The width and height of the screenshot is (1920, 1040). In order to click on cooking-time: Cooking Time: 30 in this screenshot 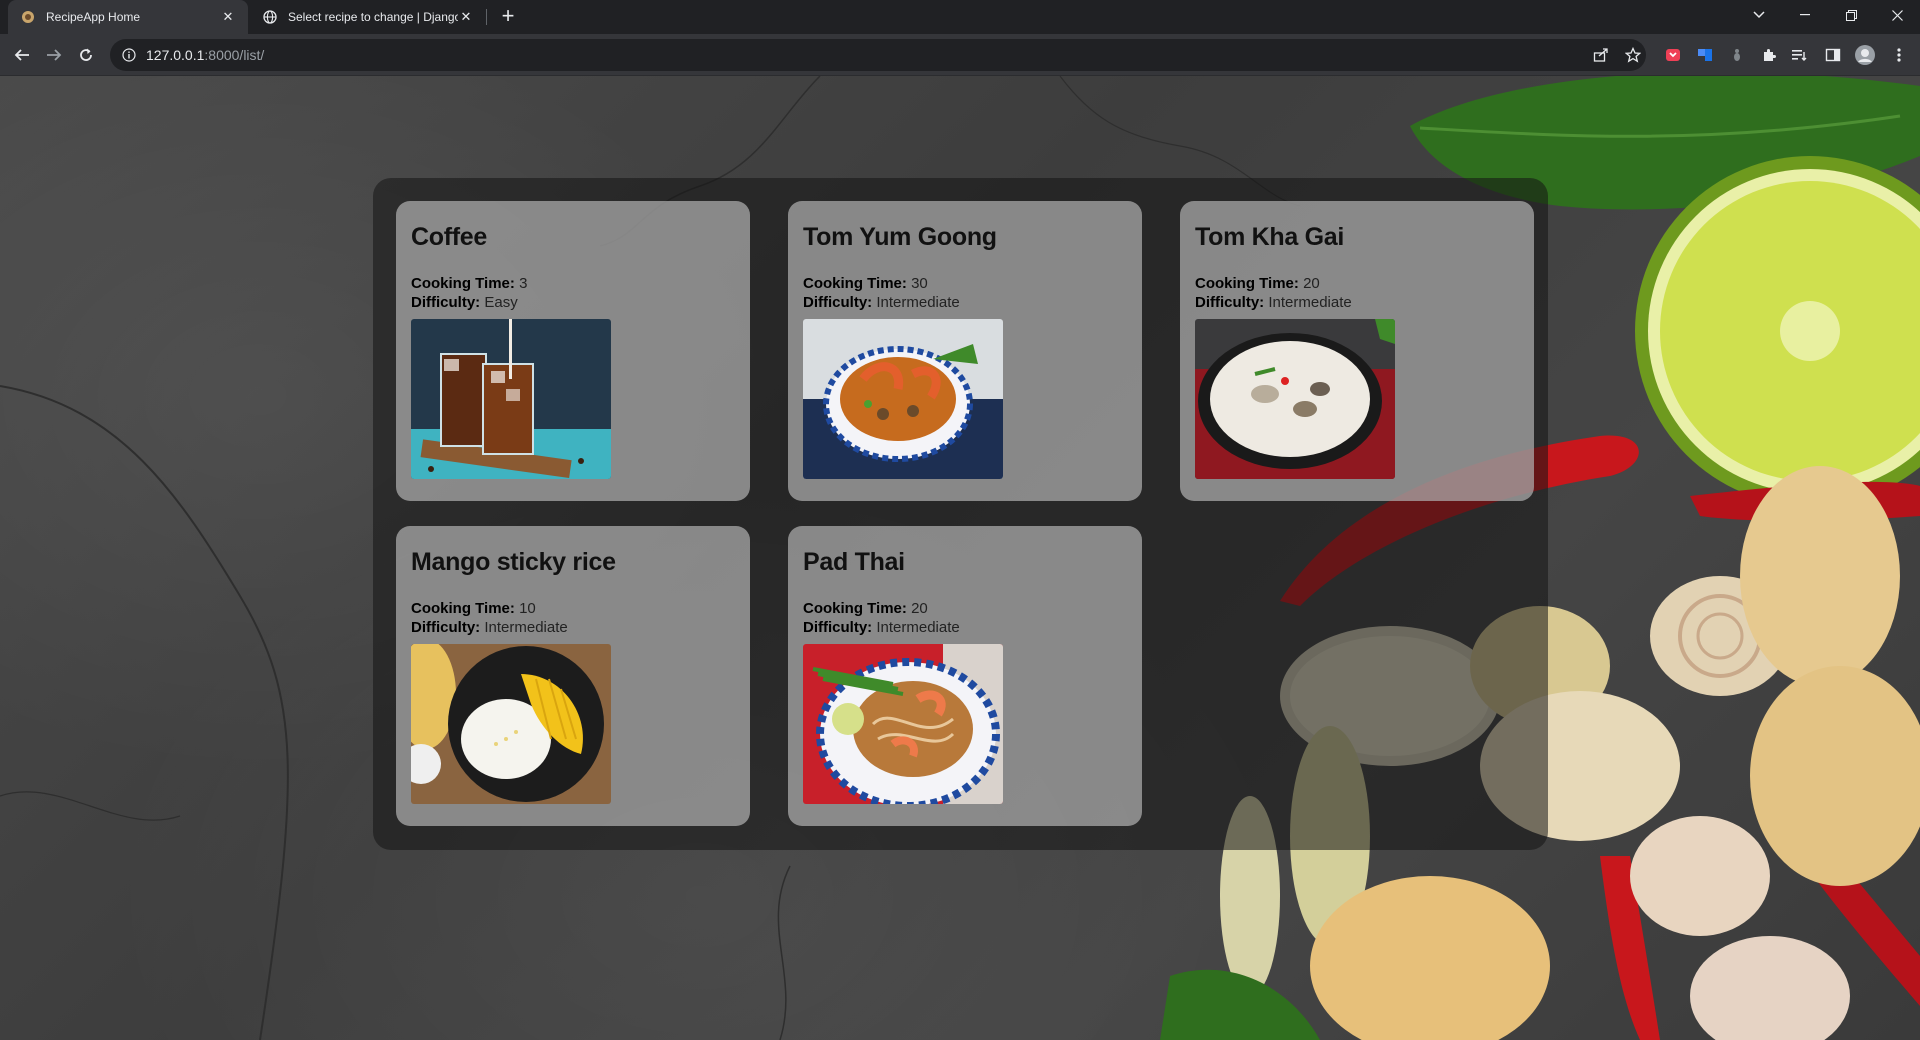, I will do `click(965, 283)`.